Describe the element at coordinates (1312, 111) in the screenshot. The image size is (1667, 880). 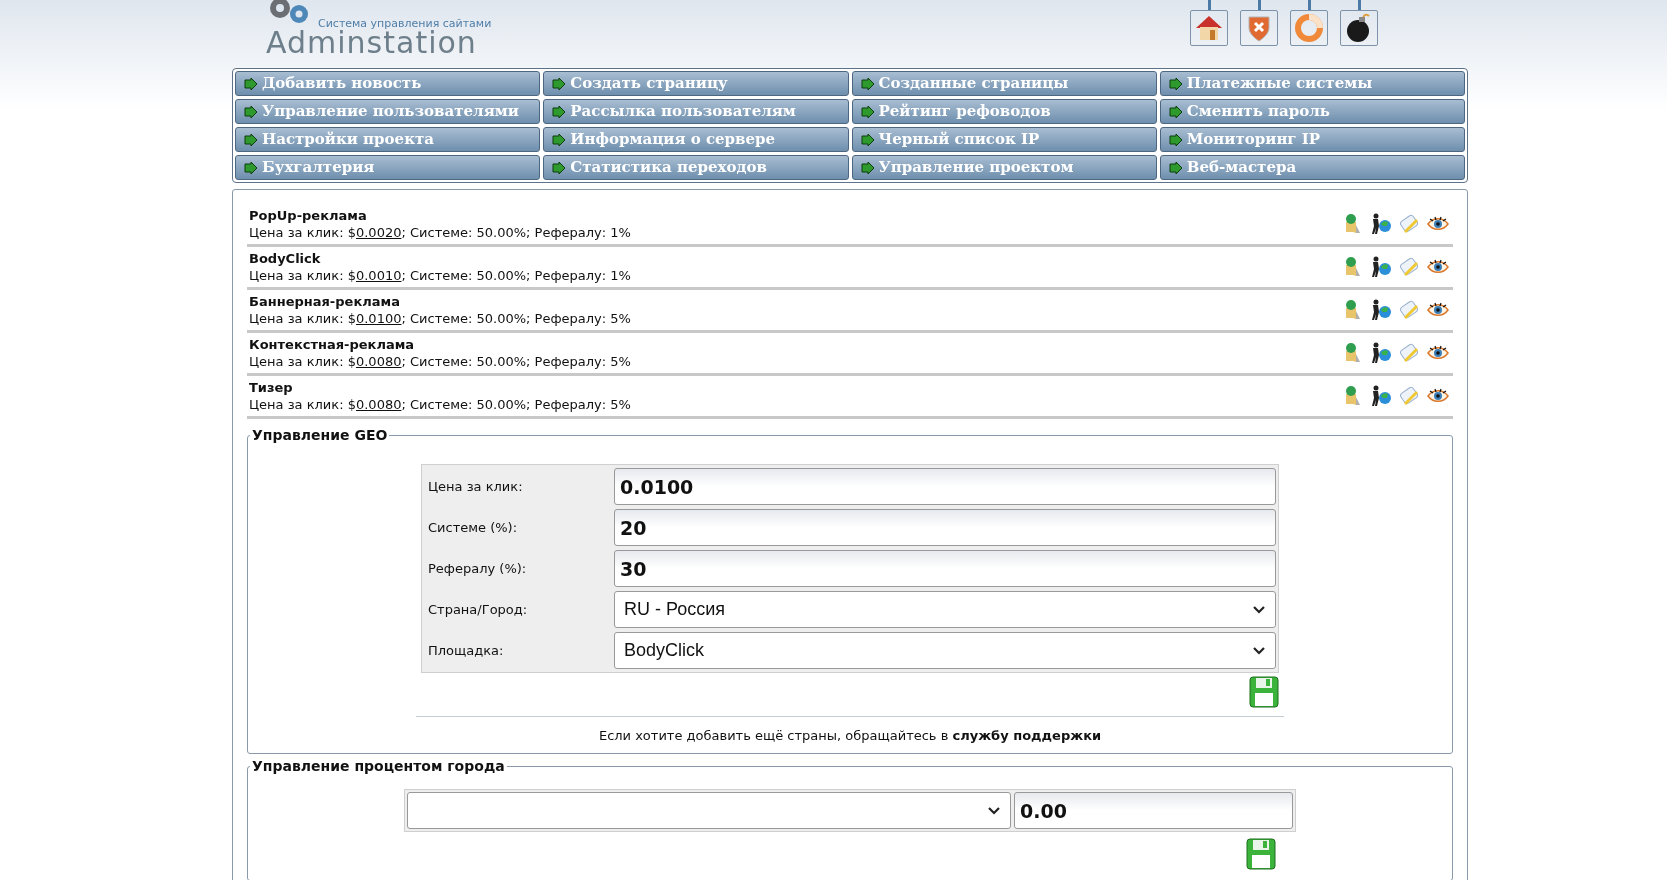
I see `menu-item: Сменить пароль` at that location.